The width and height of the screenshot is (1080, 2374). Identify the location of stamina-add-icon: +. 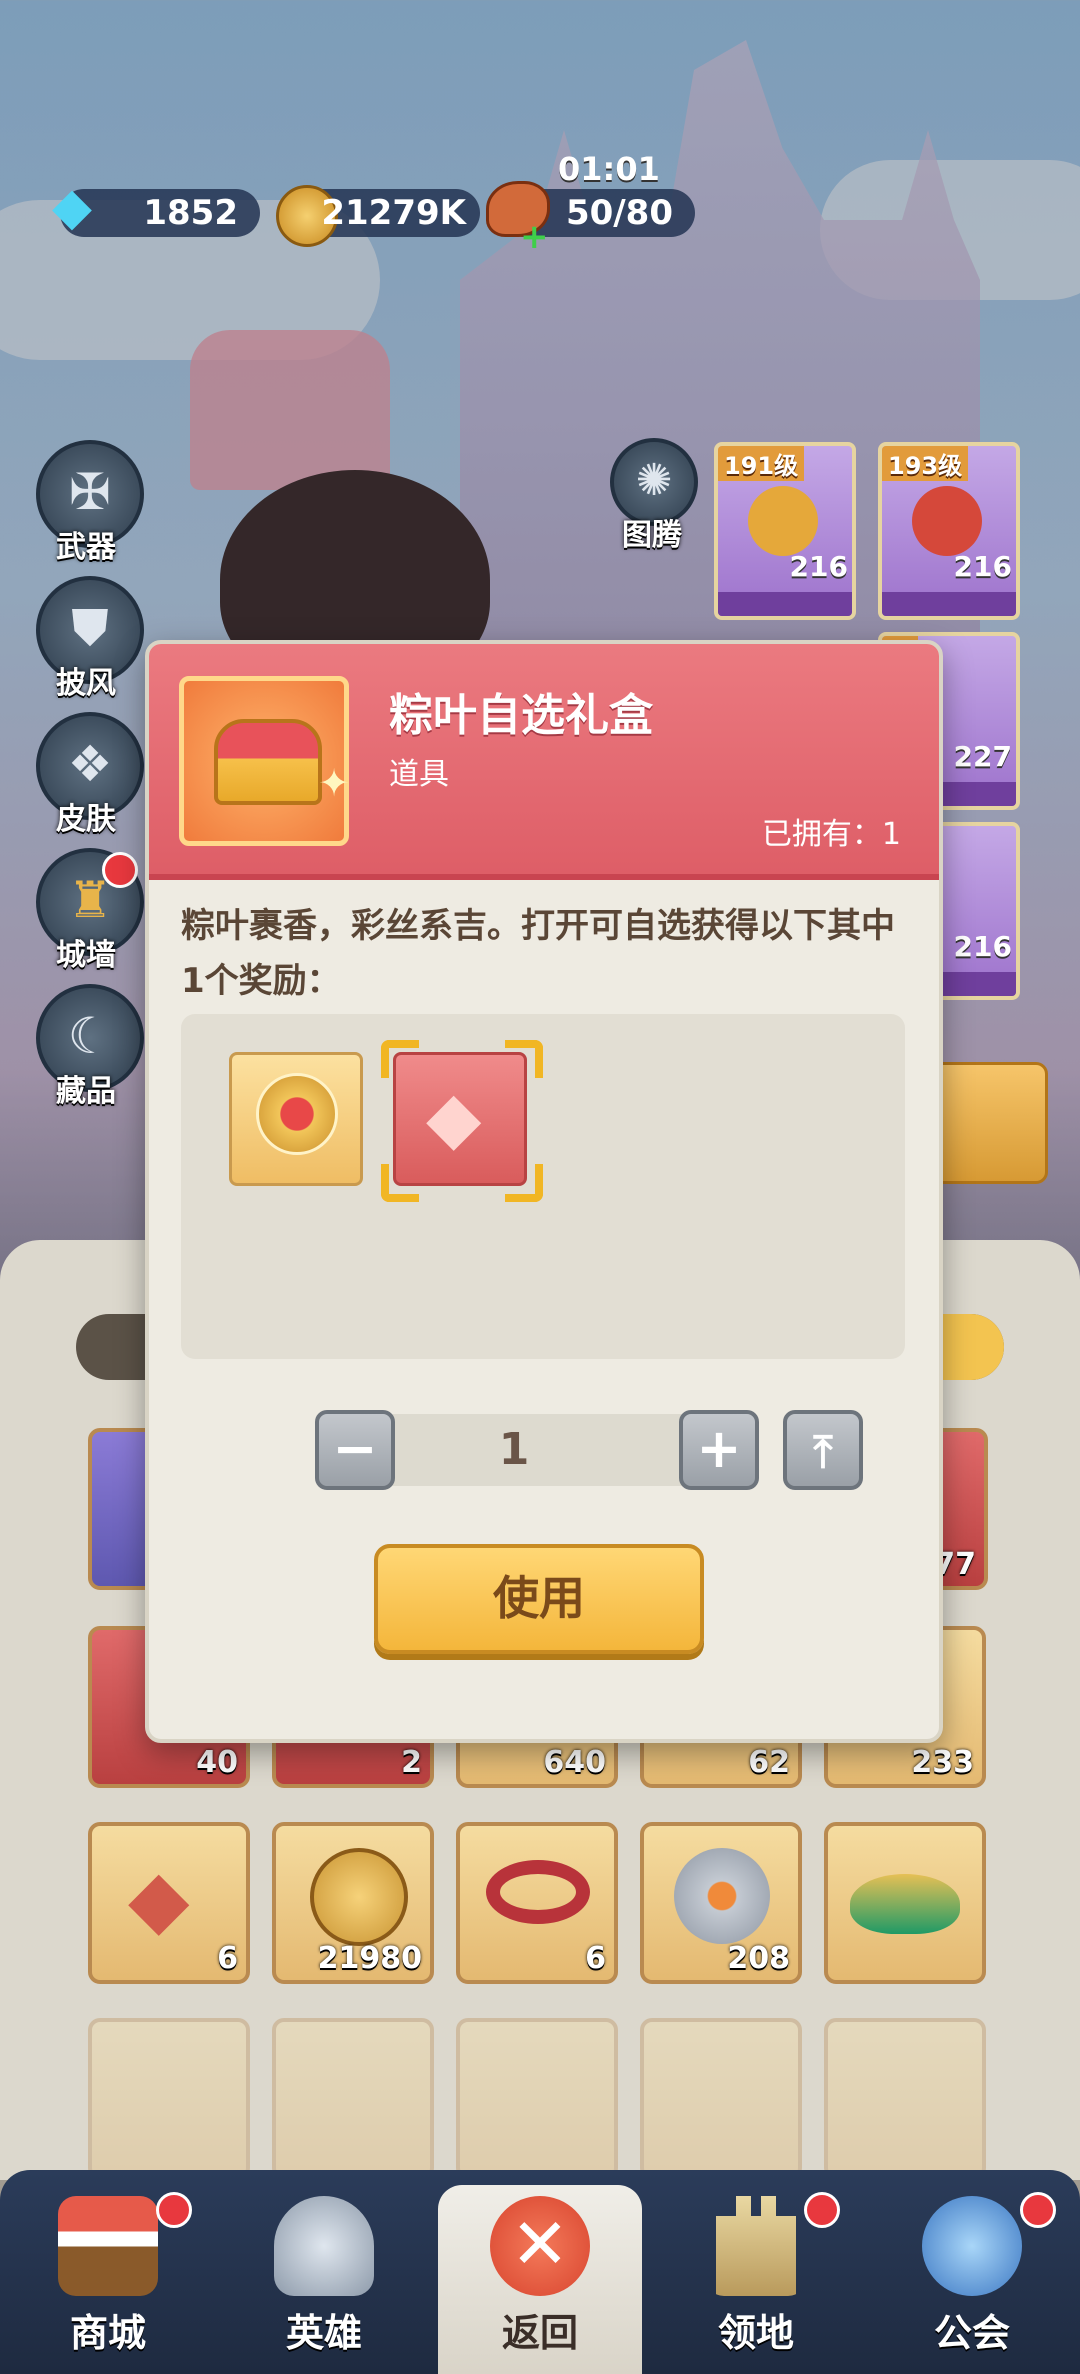
(534, 237).